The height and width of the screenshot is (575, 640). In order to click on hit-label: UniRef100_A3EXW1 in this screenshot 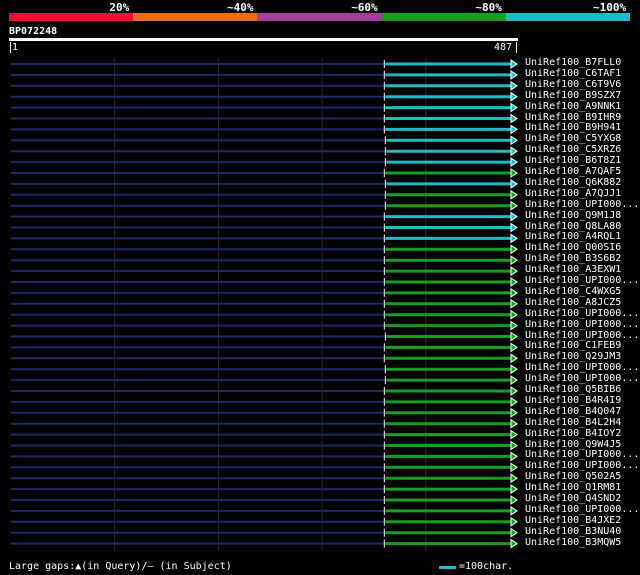, I will do `click(573, 269)`.